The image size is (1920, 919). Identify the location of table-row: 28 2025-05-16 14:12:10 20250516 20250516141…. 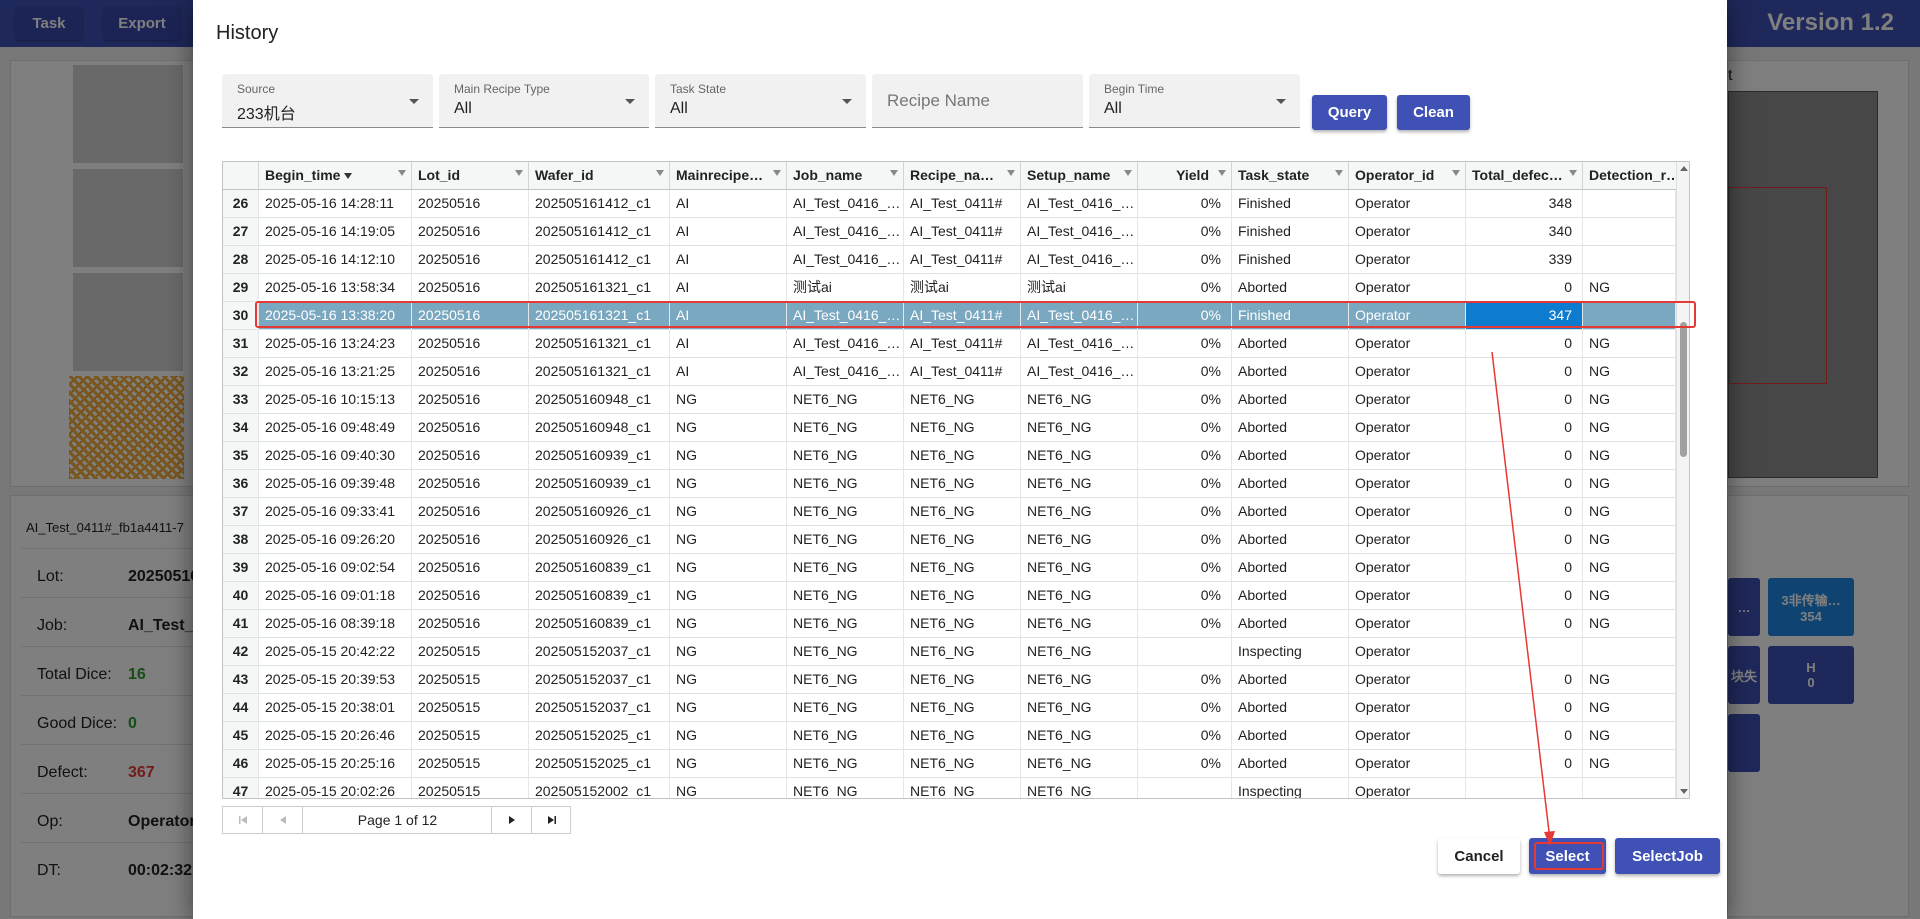
(949, 260).